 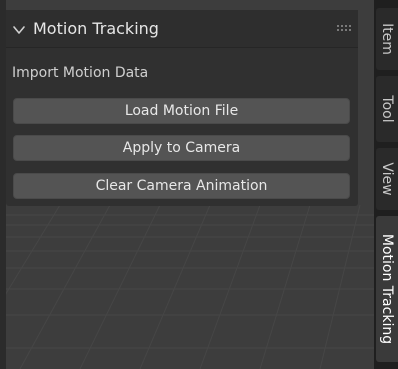 I want to click on tab-item: Item, so click(x=387, y=39).